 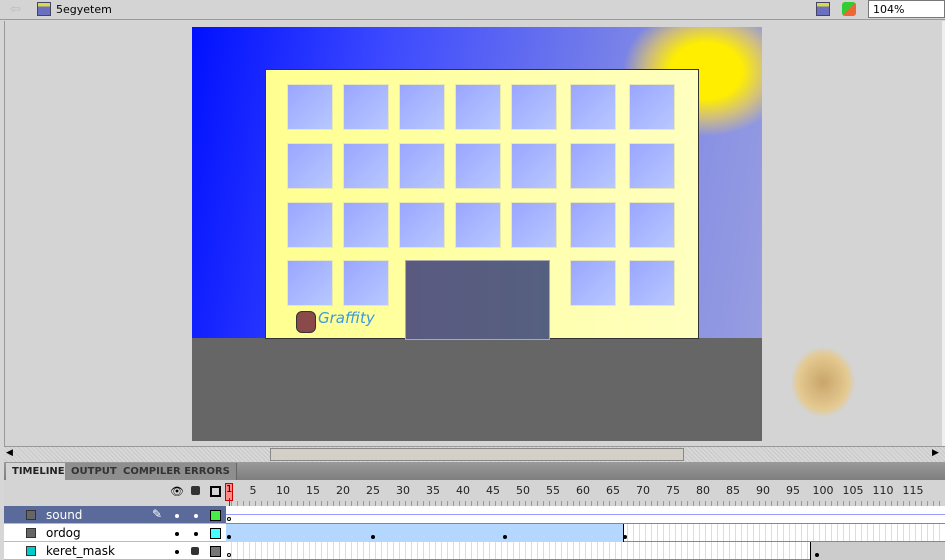 What do you see at coordinates (373, 490) in the screenshot?
I see `frame-tick: 25` at bounding box center [373, 490].